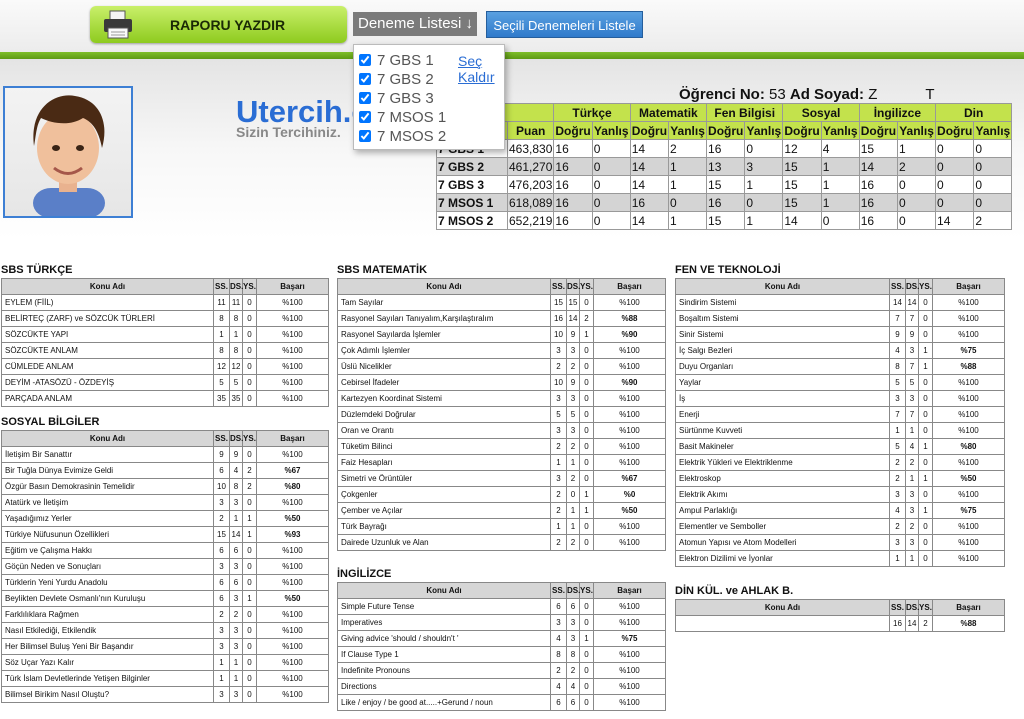  What do you see at coordinates (292, 486) in the screenshot?
I see `topic-success-rate: %80` at bounding box center [292, 486].